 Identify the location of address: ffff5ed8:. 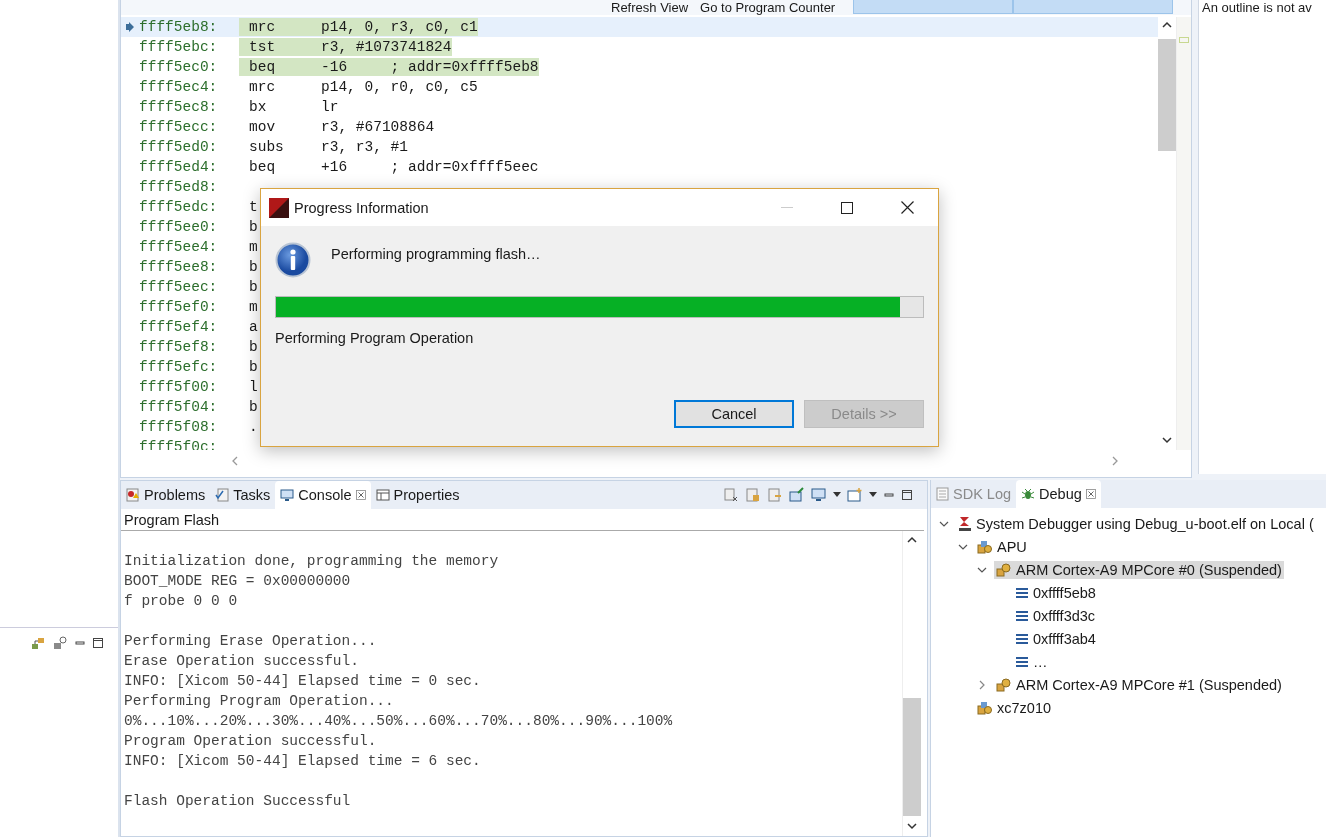
(179, 187).